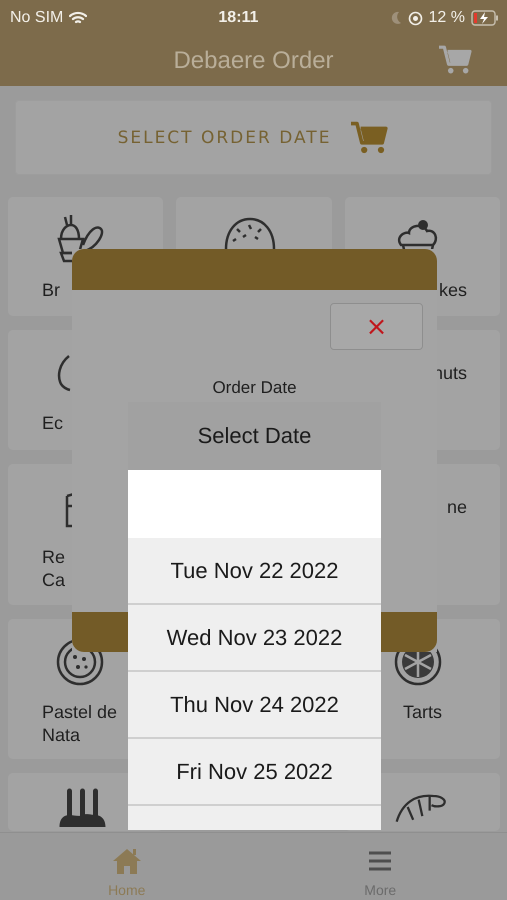 The image size is (507, 900). I want to click on clock-time: 18:11, so click(238, 18).